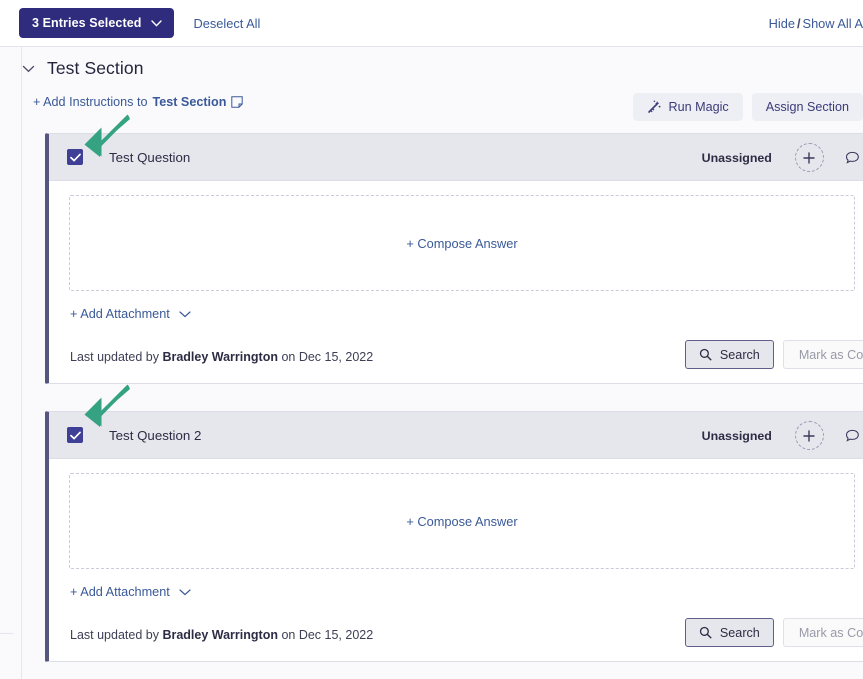 This screenshot has width=863, height=679. I want to click on toolbar-left-group: 3 Entries Selected Deselect All, so click(130, 23).